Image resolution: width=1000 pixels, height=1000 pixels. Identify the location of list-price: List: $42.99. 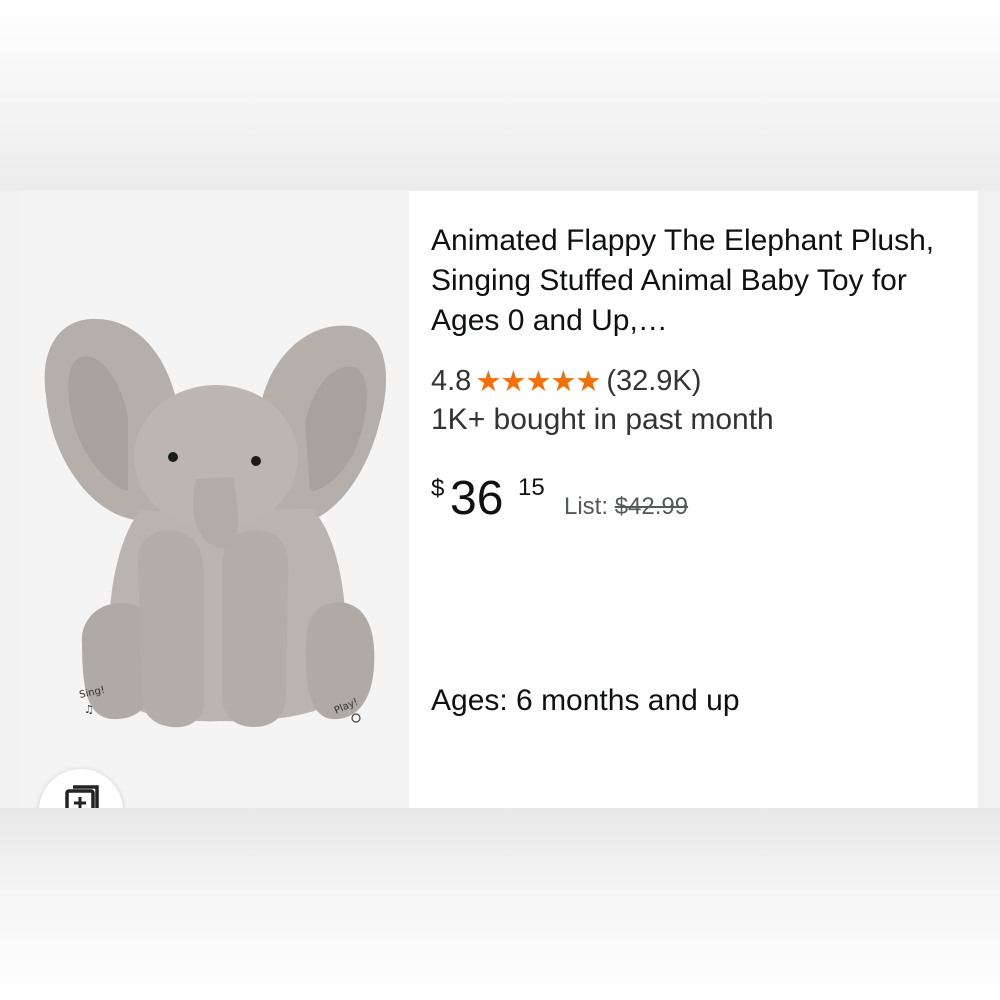
(626, 507).